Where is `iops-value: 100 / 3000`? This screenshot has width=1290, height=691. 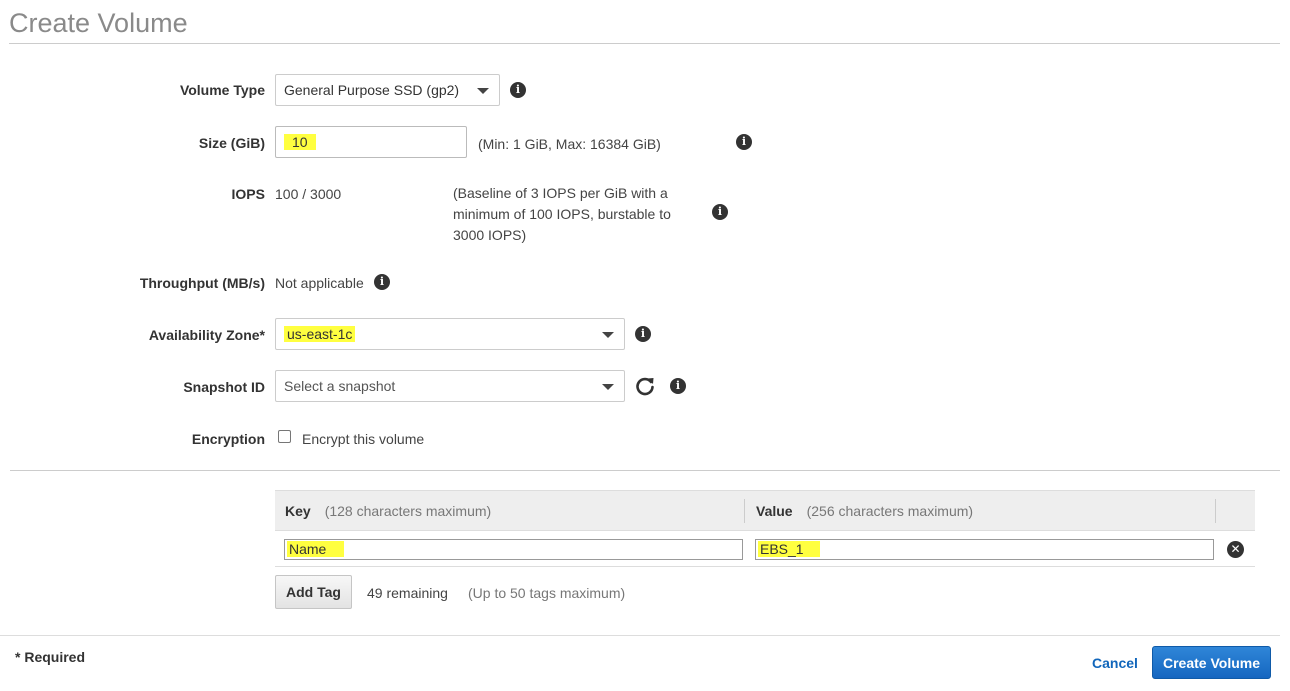
iops-value: 100 / 3000 is located at coordinates (308, 194).